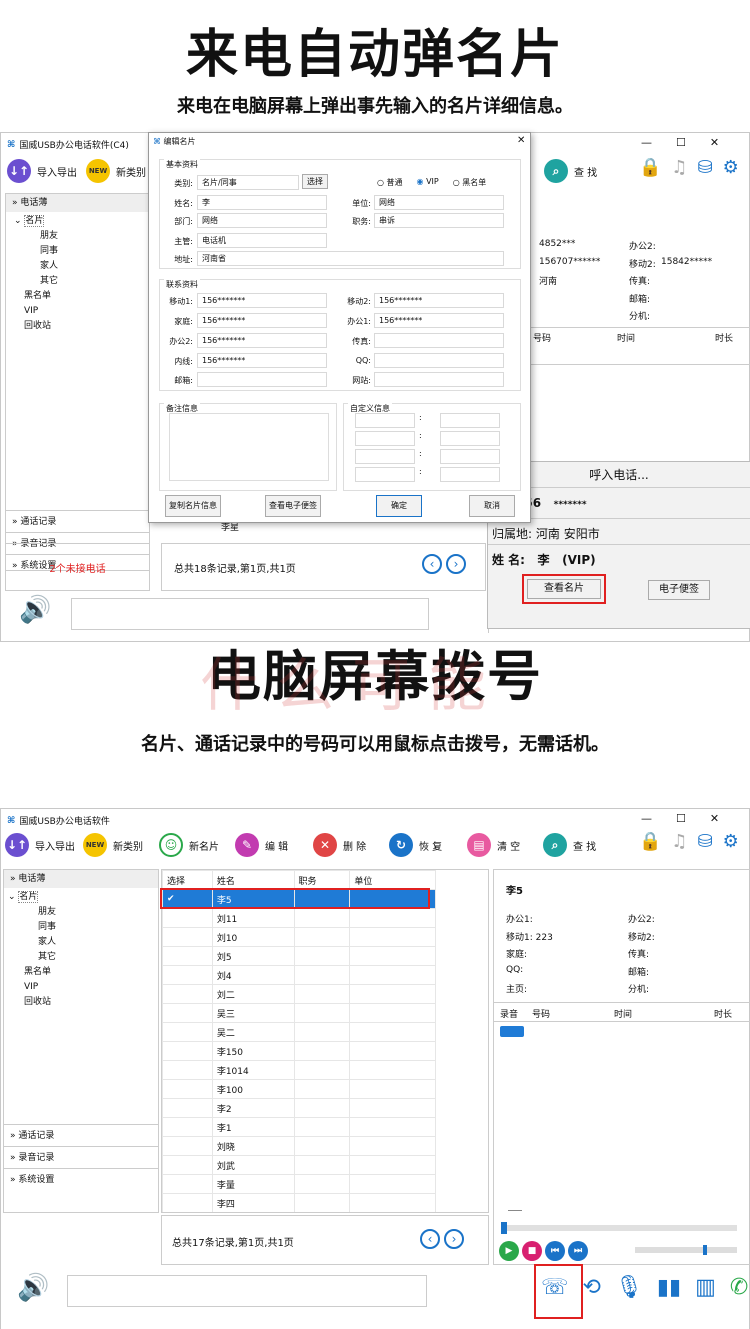 The width and height of the screenshot is (750, 1329). Describe the element at coordinates (299, 1108) in the screenshot. I see `table-row: 李2` at that location.